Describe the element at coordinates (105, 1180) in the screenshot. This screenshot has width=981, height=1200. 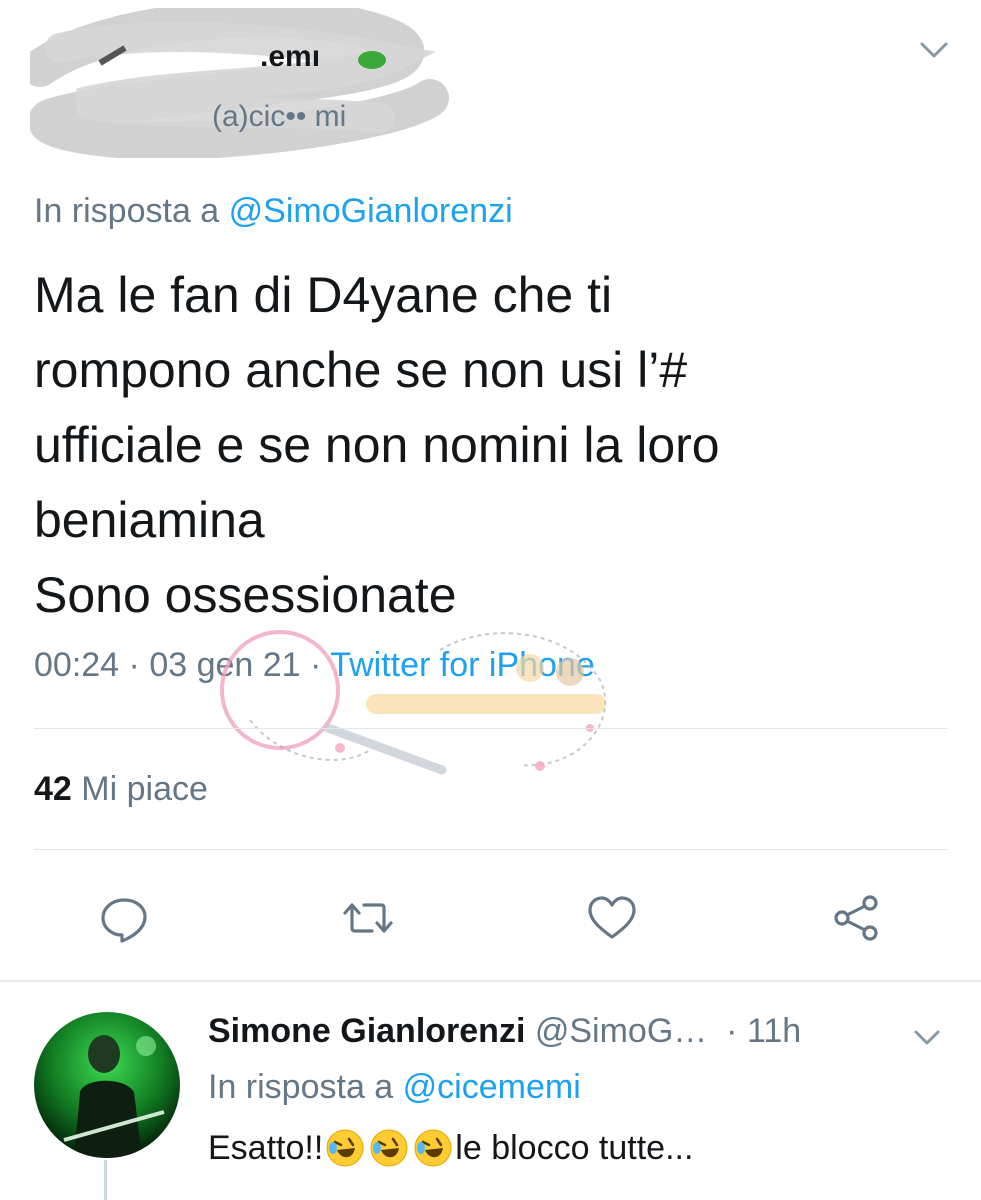
I see `thread-line` at that location.